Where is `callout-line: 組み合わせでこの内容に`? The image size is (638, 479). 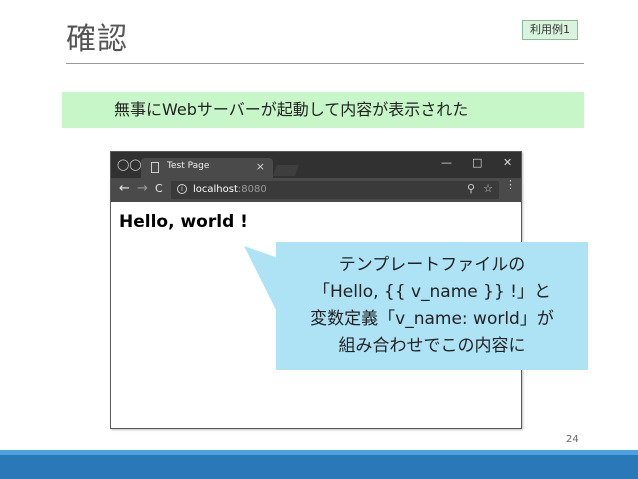 callout-line: 組み合わせでこの内容に is located at coordinates (432, 346).